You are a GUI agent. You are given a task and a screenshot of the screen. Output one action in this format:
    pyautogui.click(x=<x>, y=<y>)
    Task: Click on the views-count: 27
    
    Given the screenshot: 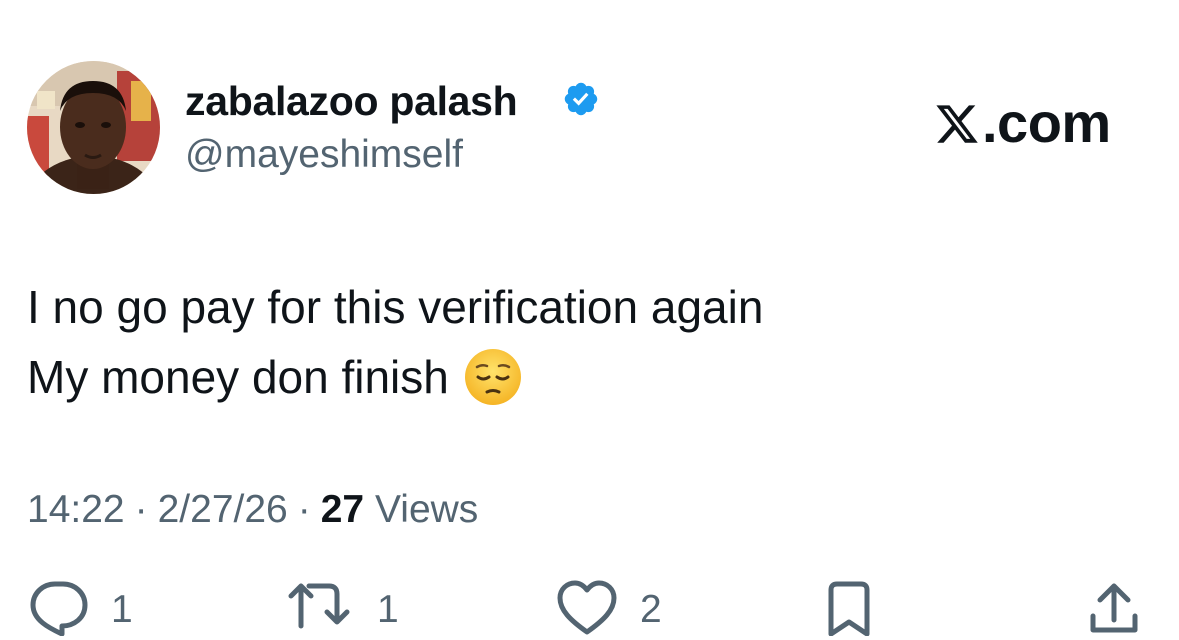 What is the action you would take?
    pyautogui.click(x=342, y=509)
    